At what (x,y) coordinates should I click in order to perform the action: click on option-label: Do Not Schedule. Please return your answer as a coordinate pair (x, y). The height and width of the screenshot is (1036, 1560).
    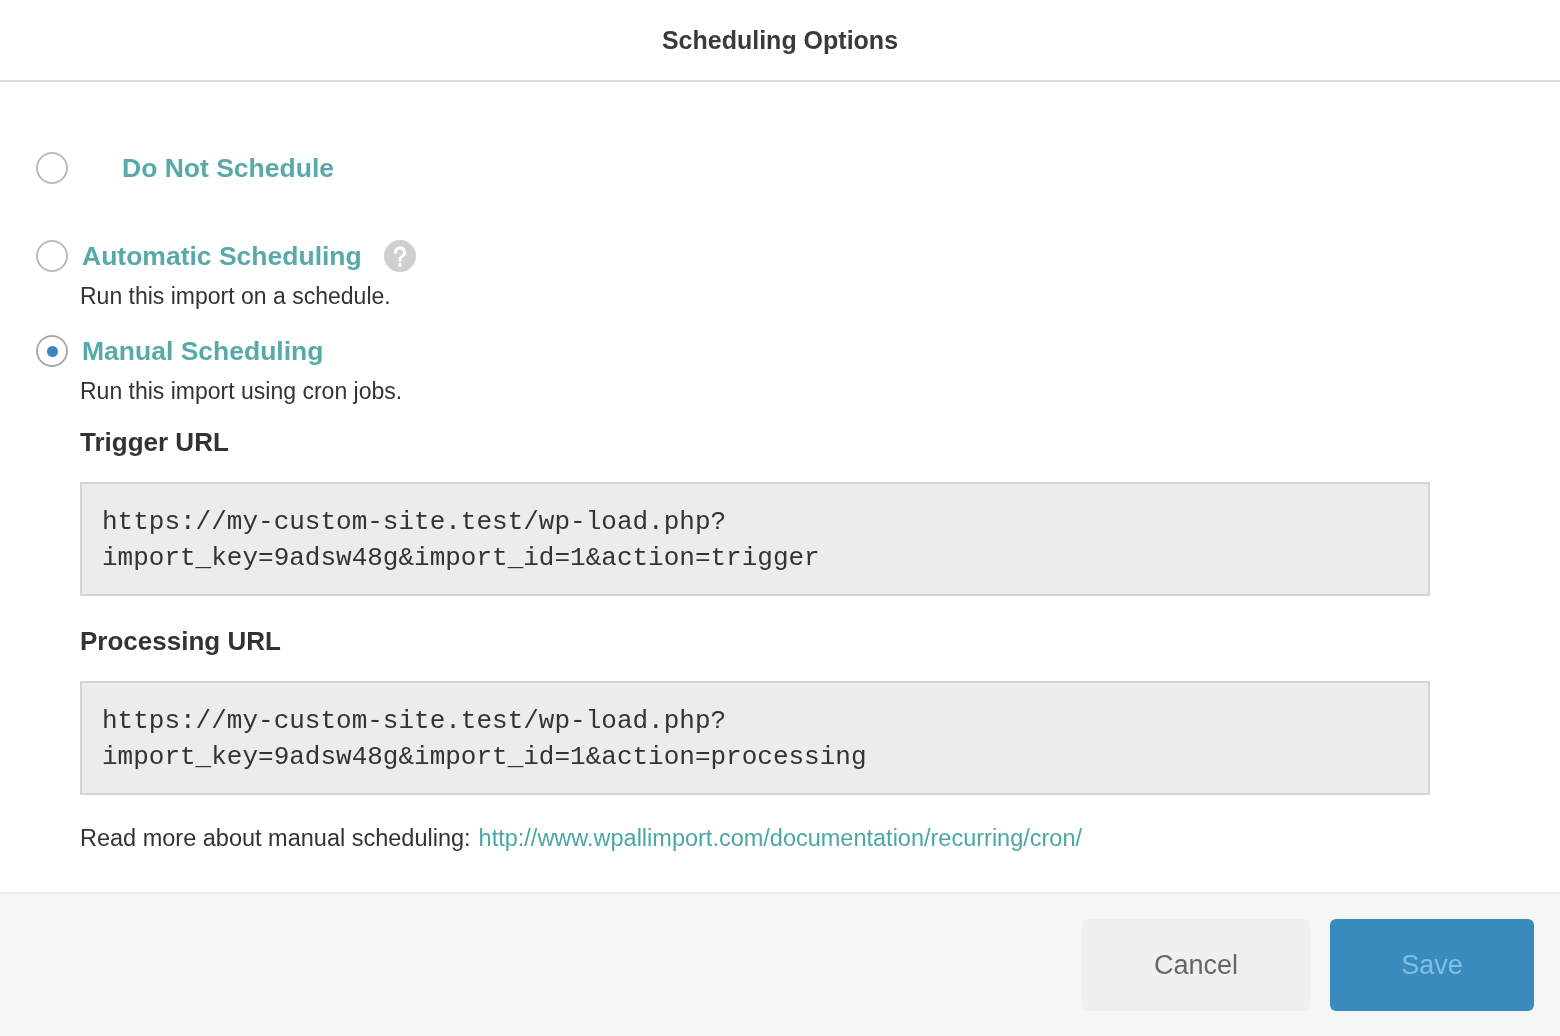
    Looking at the image, I should click on (228, 168).